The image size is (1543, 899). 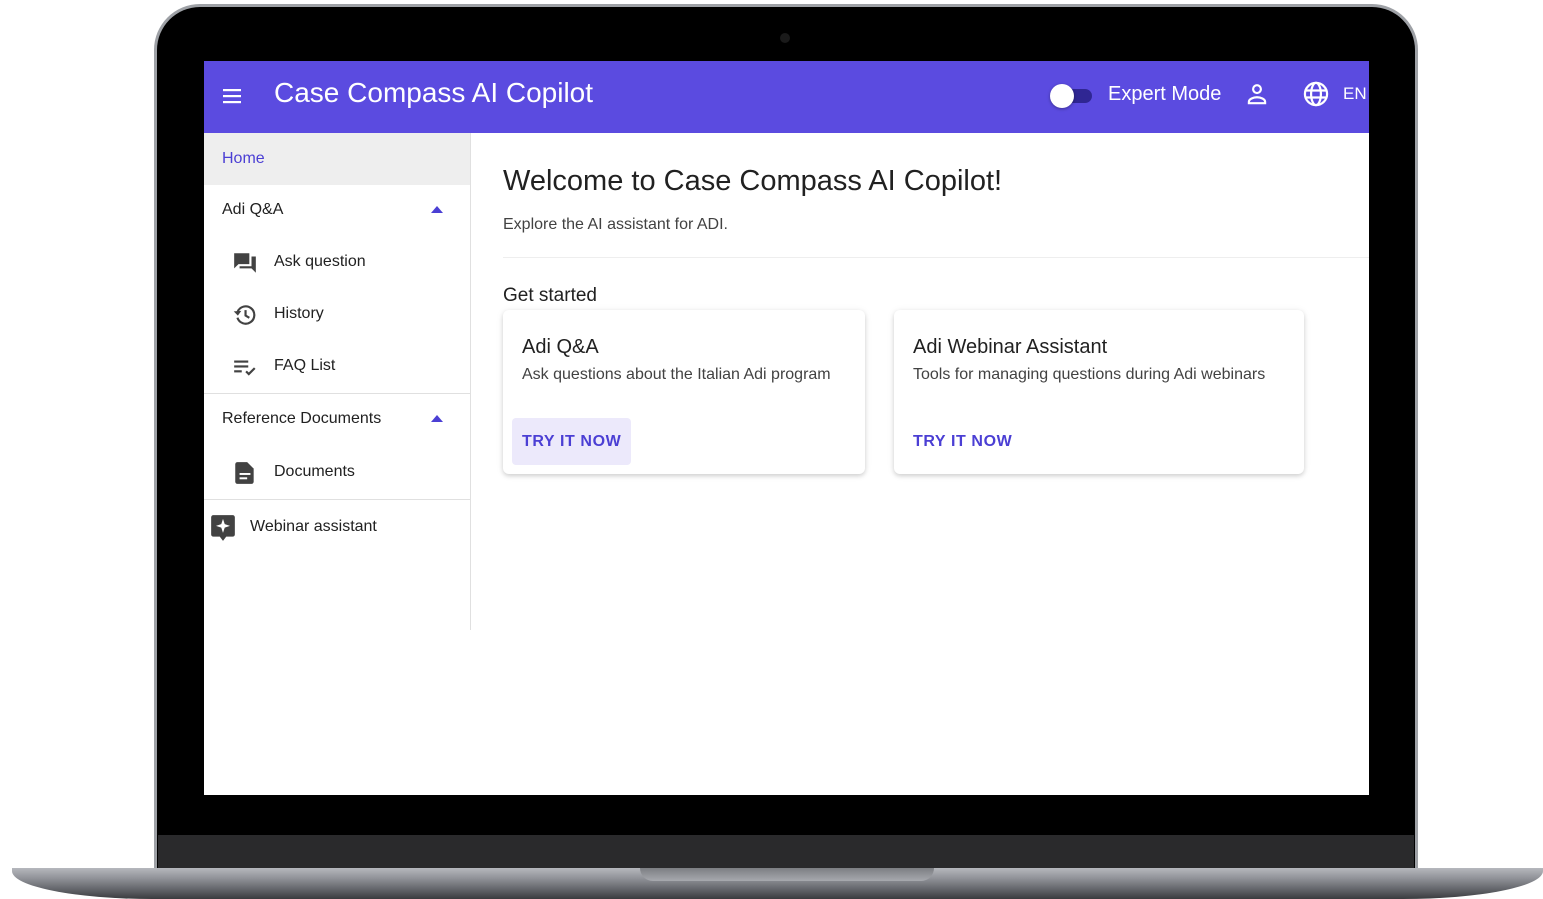 What do you see at coordinates (1257, 94) in the screenshot?
I see `account-icon` at bounding box center [1257, 94].